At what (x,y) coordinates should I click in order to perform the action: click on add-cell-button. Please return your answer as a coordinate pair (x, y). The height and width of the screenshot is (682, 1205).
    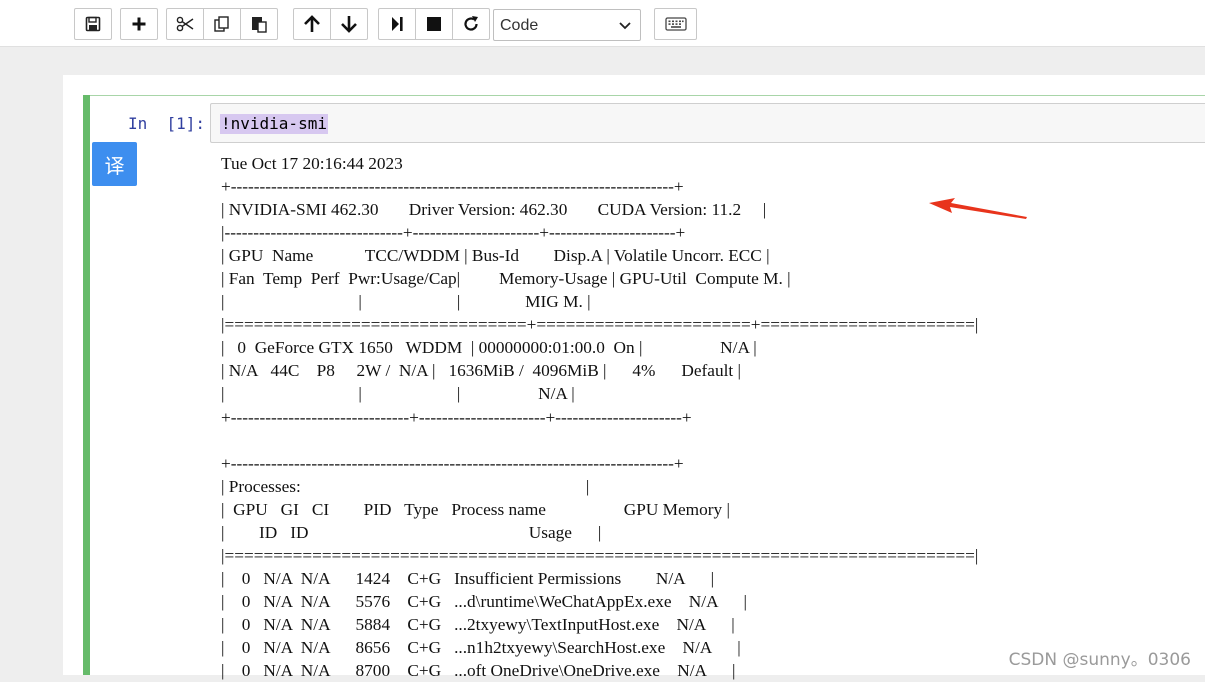
    Looking at the image, I should click on (139, 24).